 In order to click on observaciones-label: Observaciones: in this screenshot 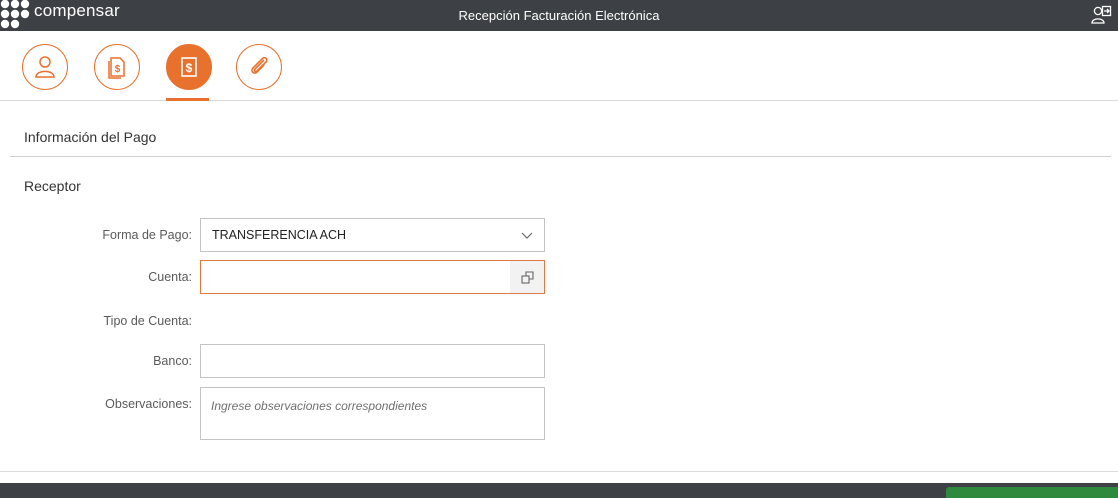, I will do `click(148, 404)`.